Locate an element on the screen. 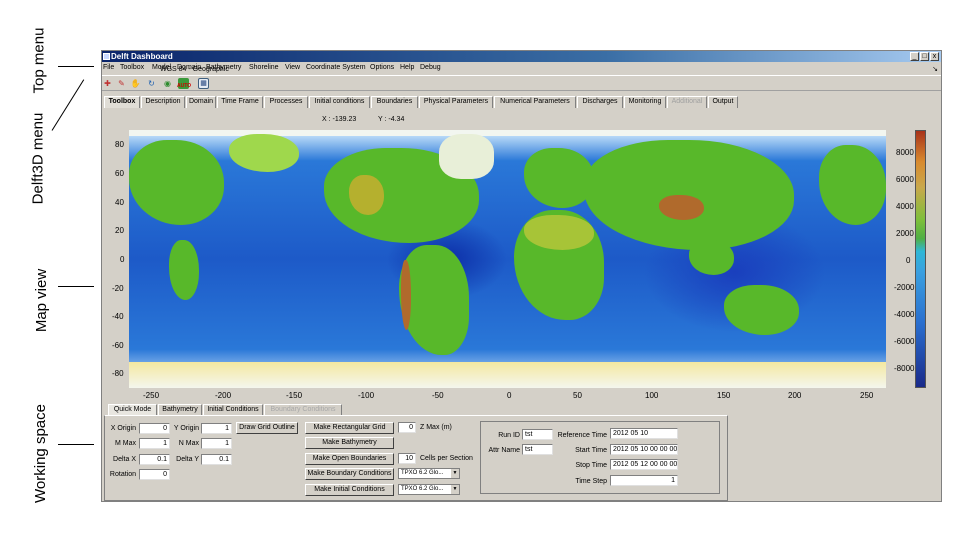 This screenshot has height=544, width=960. colorbar-tick-label: 8000 is located at coordinates (905, 152).